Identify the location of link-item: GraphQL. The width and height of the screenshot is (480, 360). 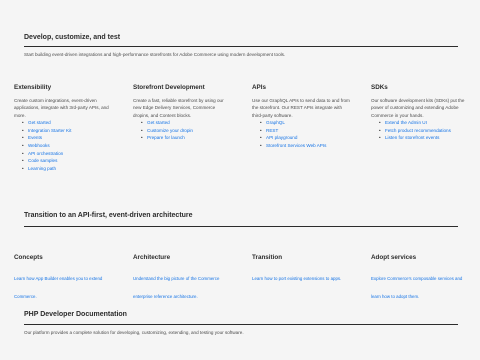
(301, 123).